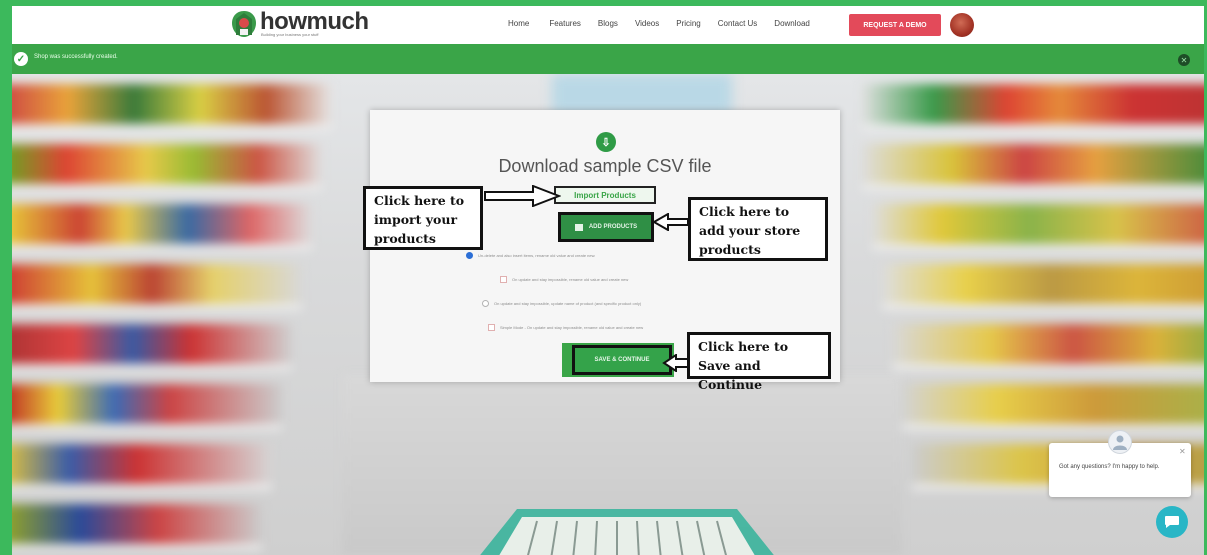 Image resolution: width=1207 pixels, height=555 pixels. What do you see at coordinates (1184, 60) in the screenshot?
I see `close-icon: ✕` at bounding box center [1184, 60].